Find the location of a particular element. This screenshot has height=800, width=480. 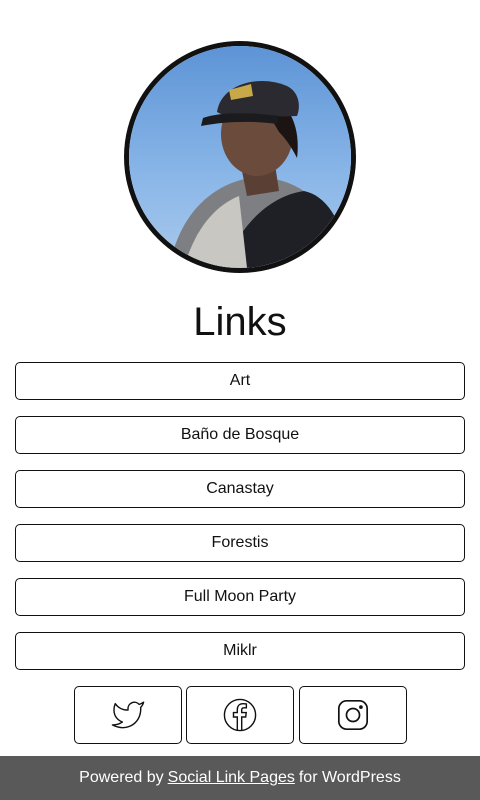

profile-photo is located at coordinates (240, 157).